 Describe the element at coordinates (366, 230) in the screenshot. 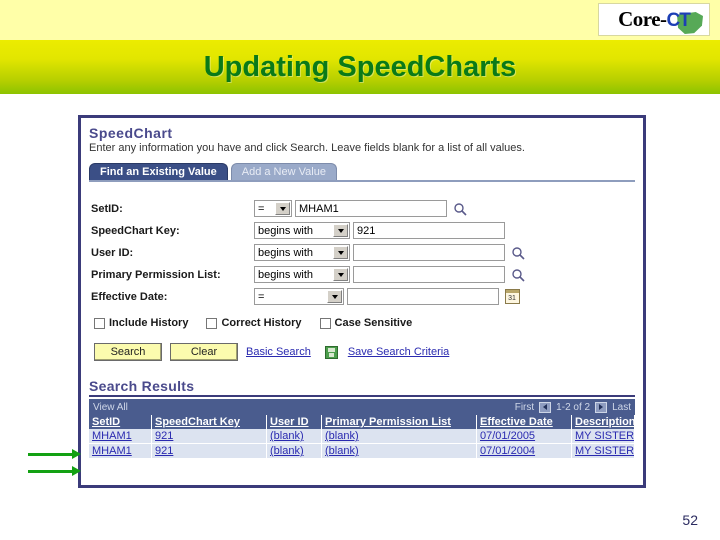

I see `input-value-speedchart-key: 921` at that location.